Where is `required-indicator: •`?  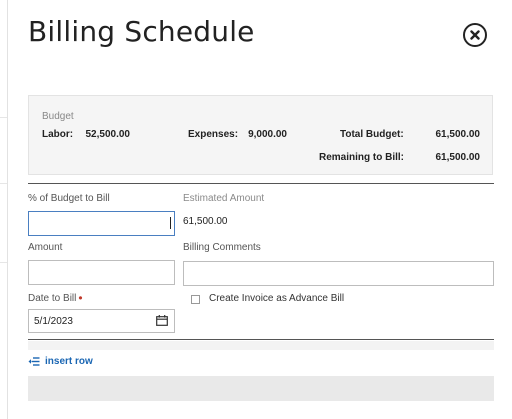 required-indicator: • is located at coordinates (80, 298).